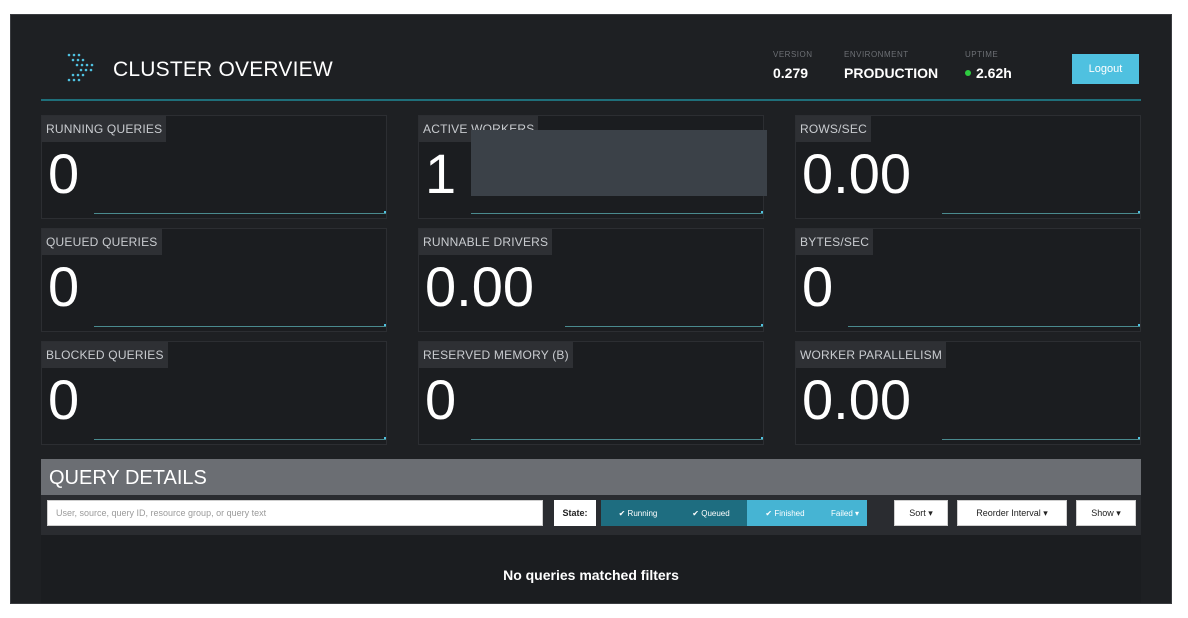 The image size is (1188, 618). Describe the element at coordinates (968, 280) in the screenshot. I see `metric-card-bytes-sec: BYTES/SEC 0` at that location.